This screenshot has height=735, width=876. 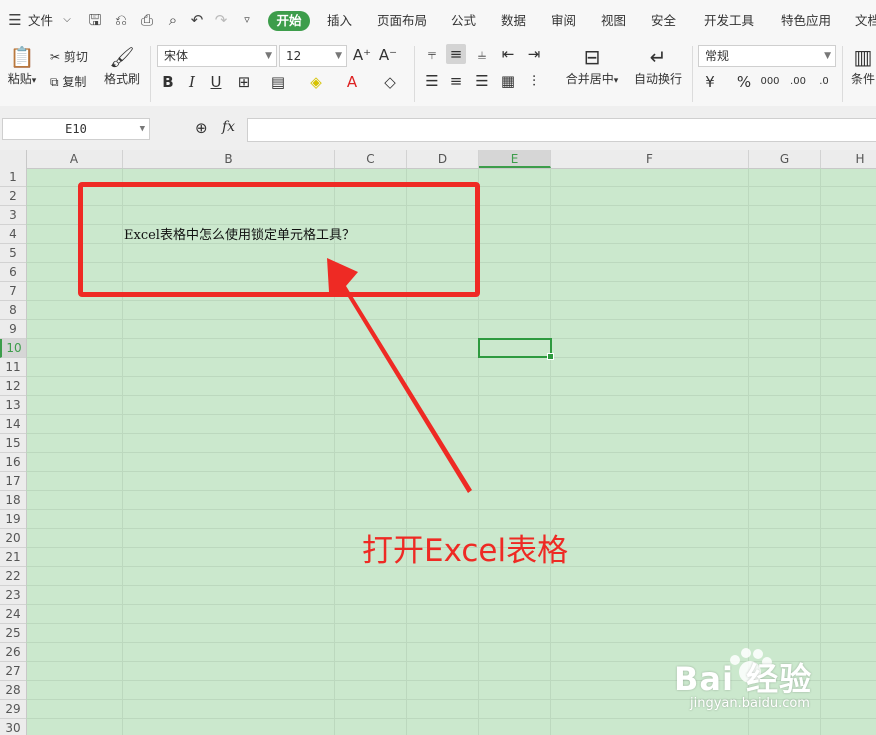 I want to click on annotation-arrow, so click(x=399, y=375).